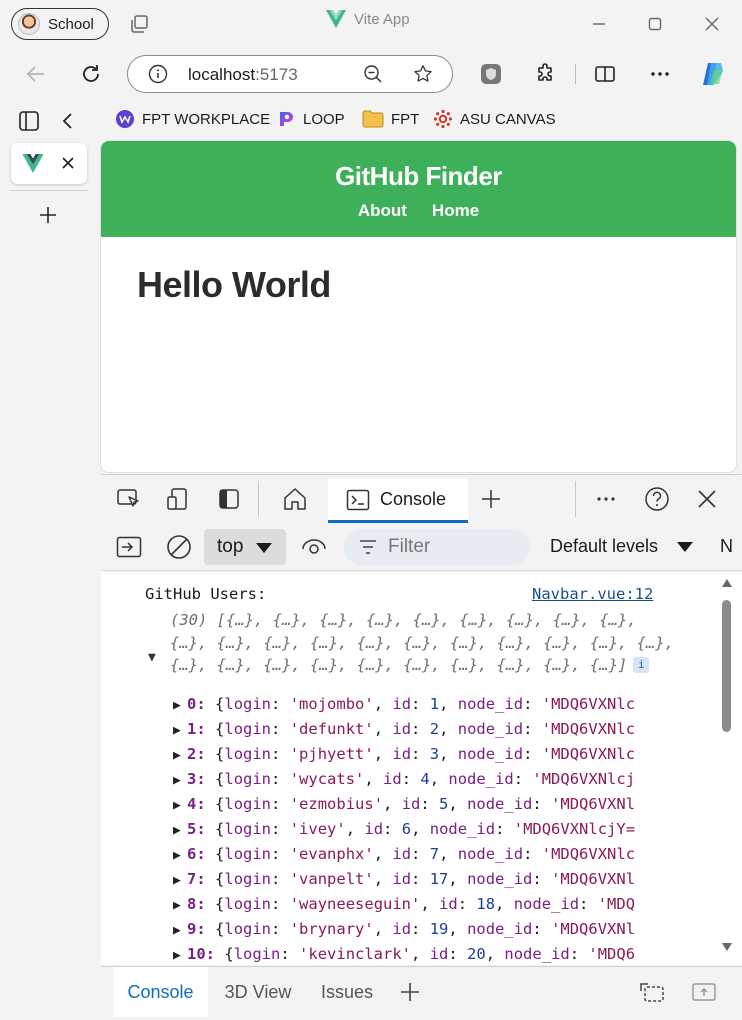 This screenshot has height=1020, width=742. I want to click on close-window-icon, so click(712, 24).